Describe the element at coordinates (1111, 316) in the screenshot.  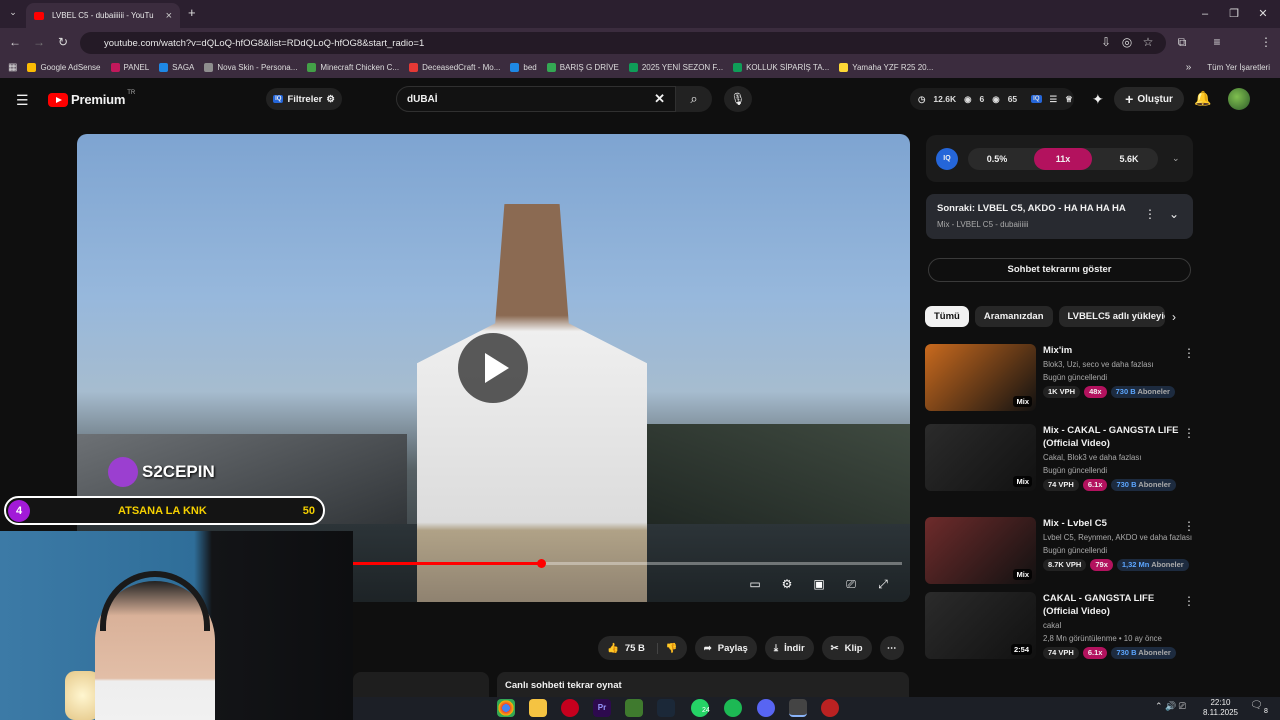
I see `chip-uploader: LVBELC5 adlı yükleyicide` at that location.